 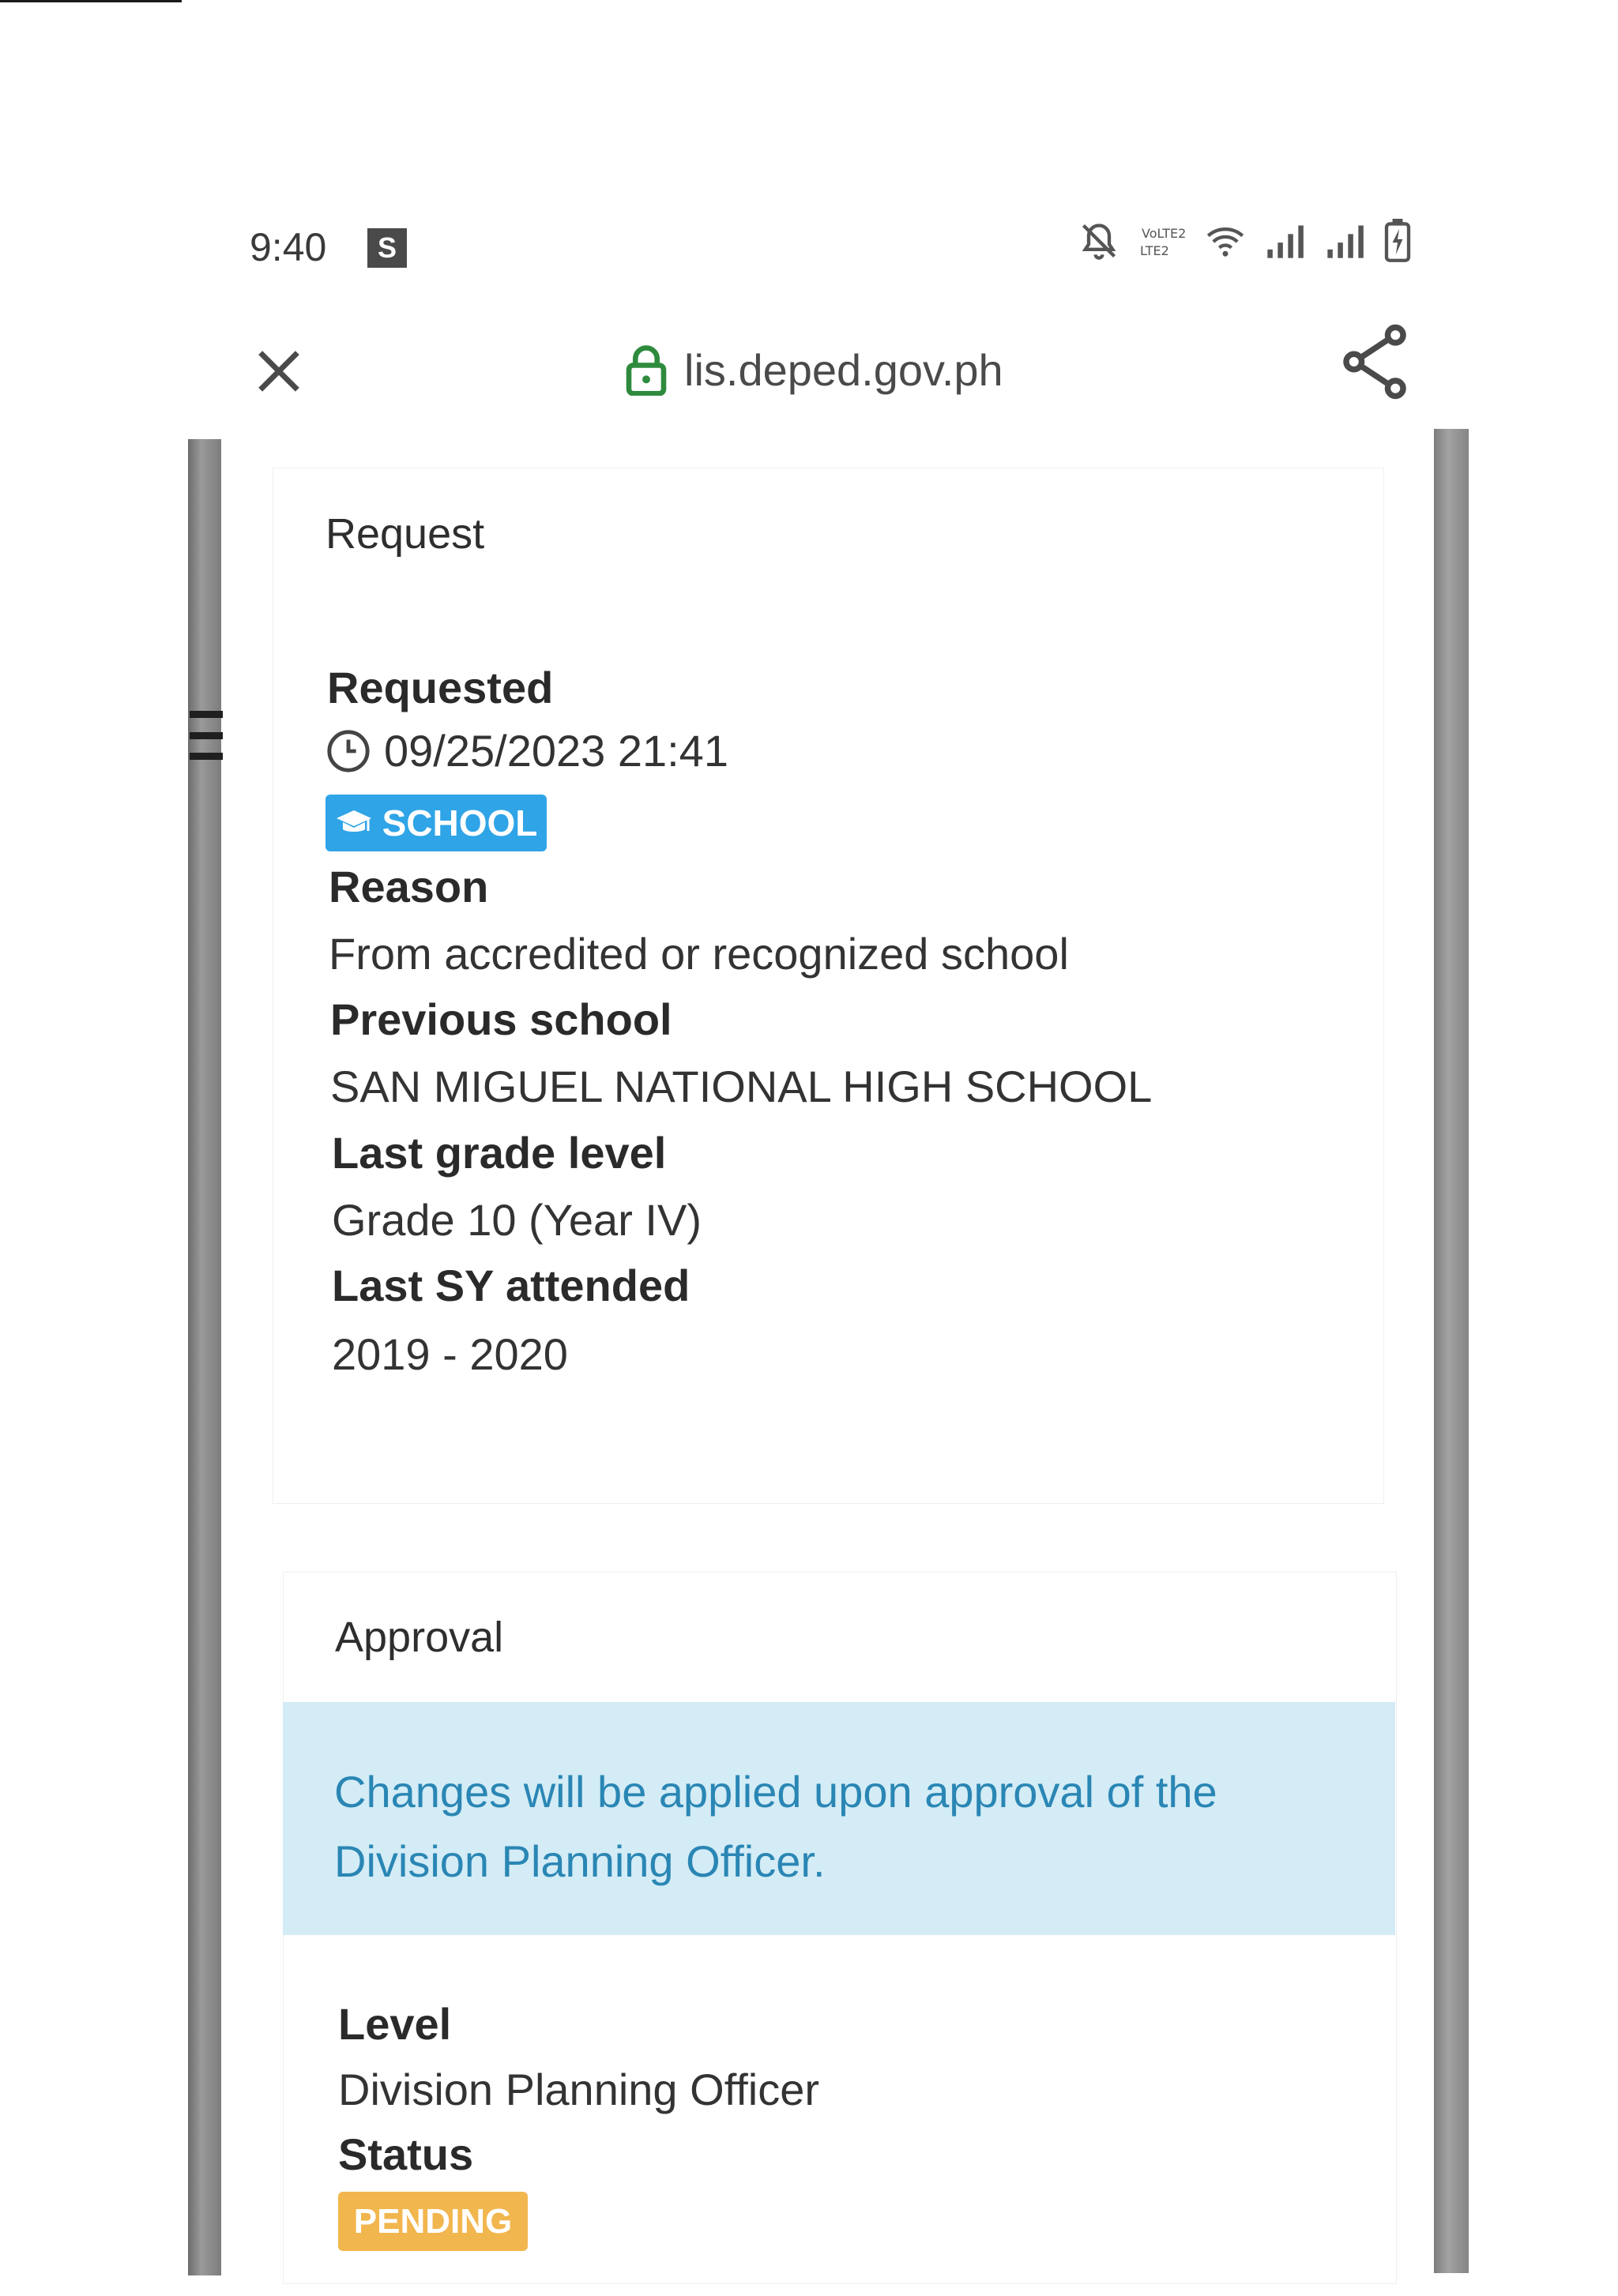 What do you see at coordinates (440, 687) in the screenshot?
I see `requested-label: Requested` at bounding box center [440, 687].